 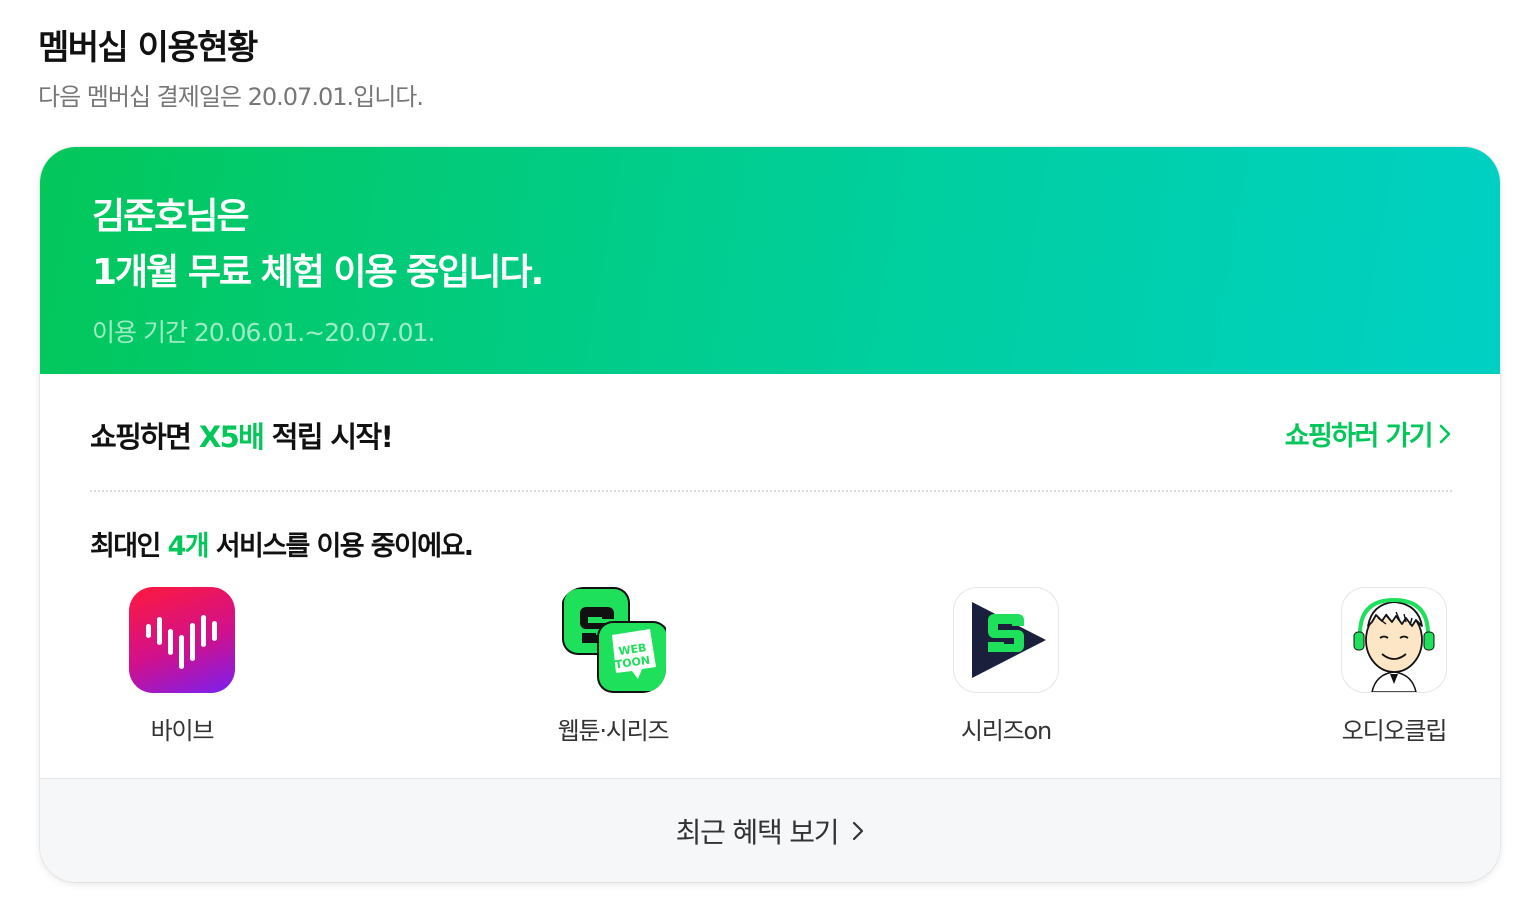 What do you see at coordinates (188, 546) in the screenshot?
I see `services-count: 4개` at bounding box center [188, 546].